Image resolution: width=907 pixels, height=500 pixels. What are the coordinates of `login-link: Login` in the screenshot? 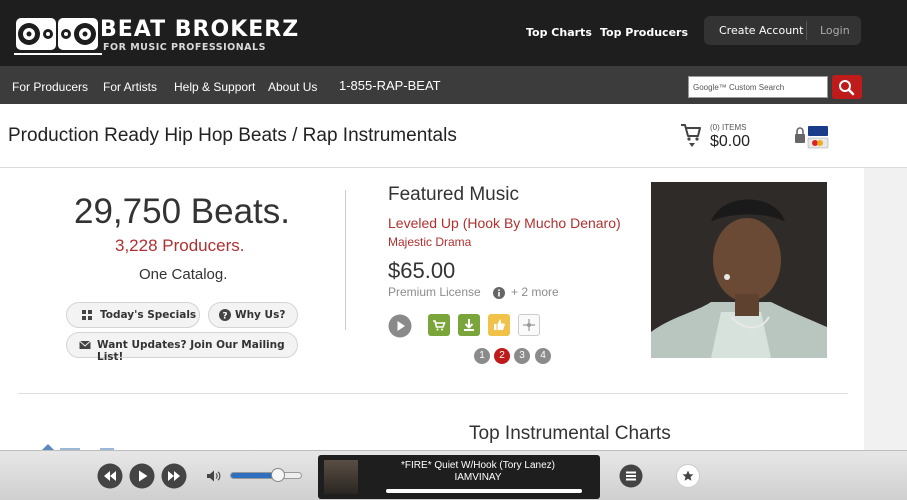 It's located at (835, 30).